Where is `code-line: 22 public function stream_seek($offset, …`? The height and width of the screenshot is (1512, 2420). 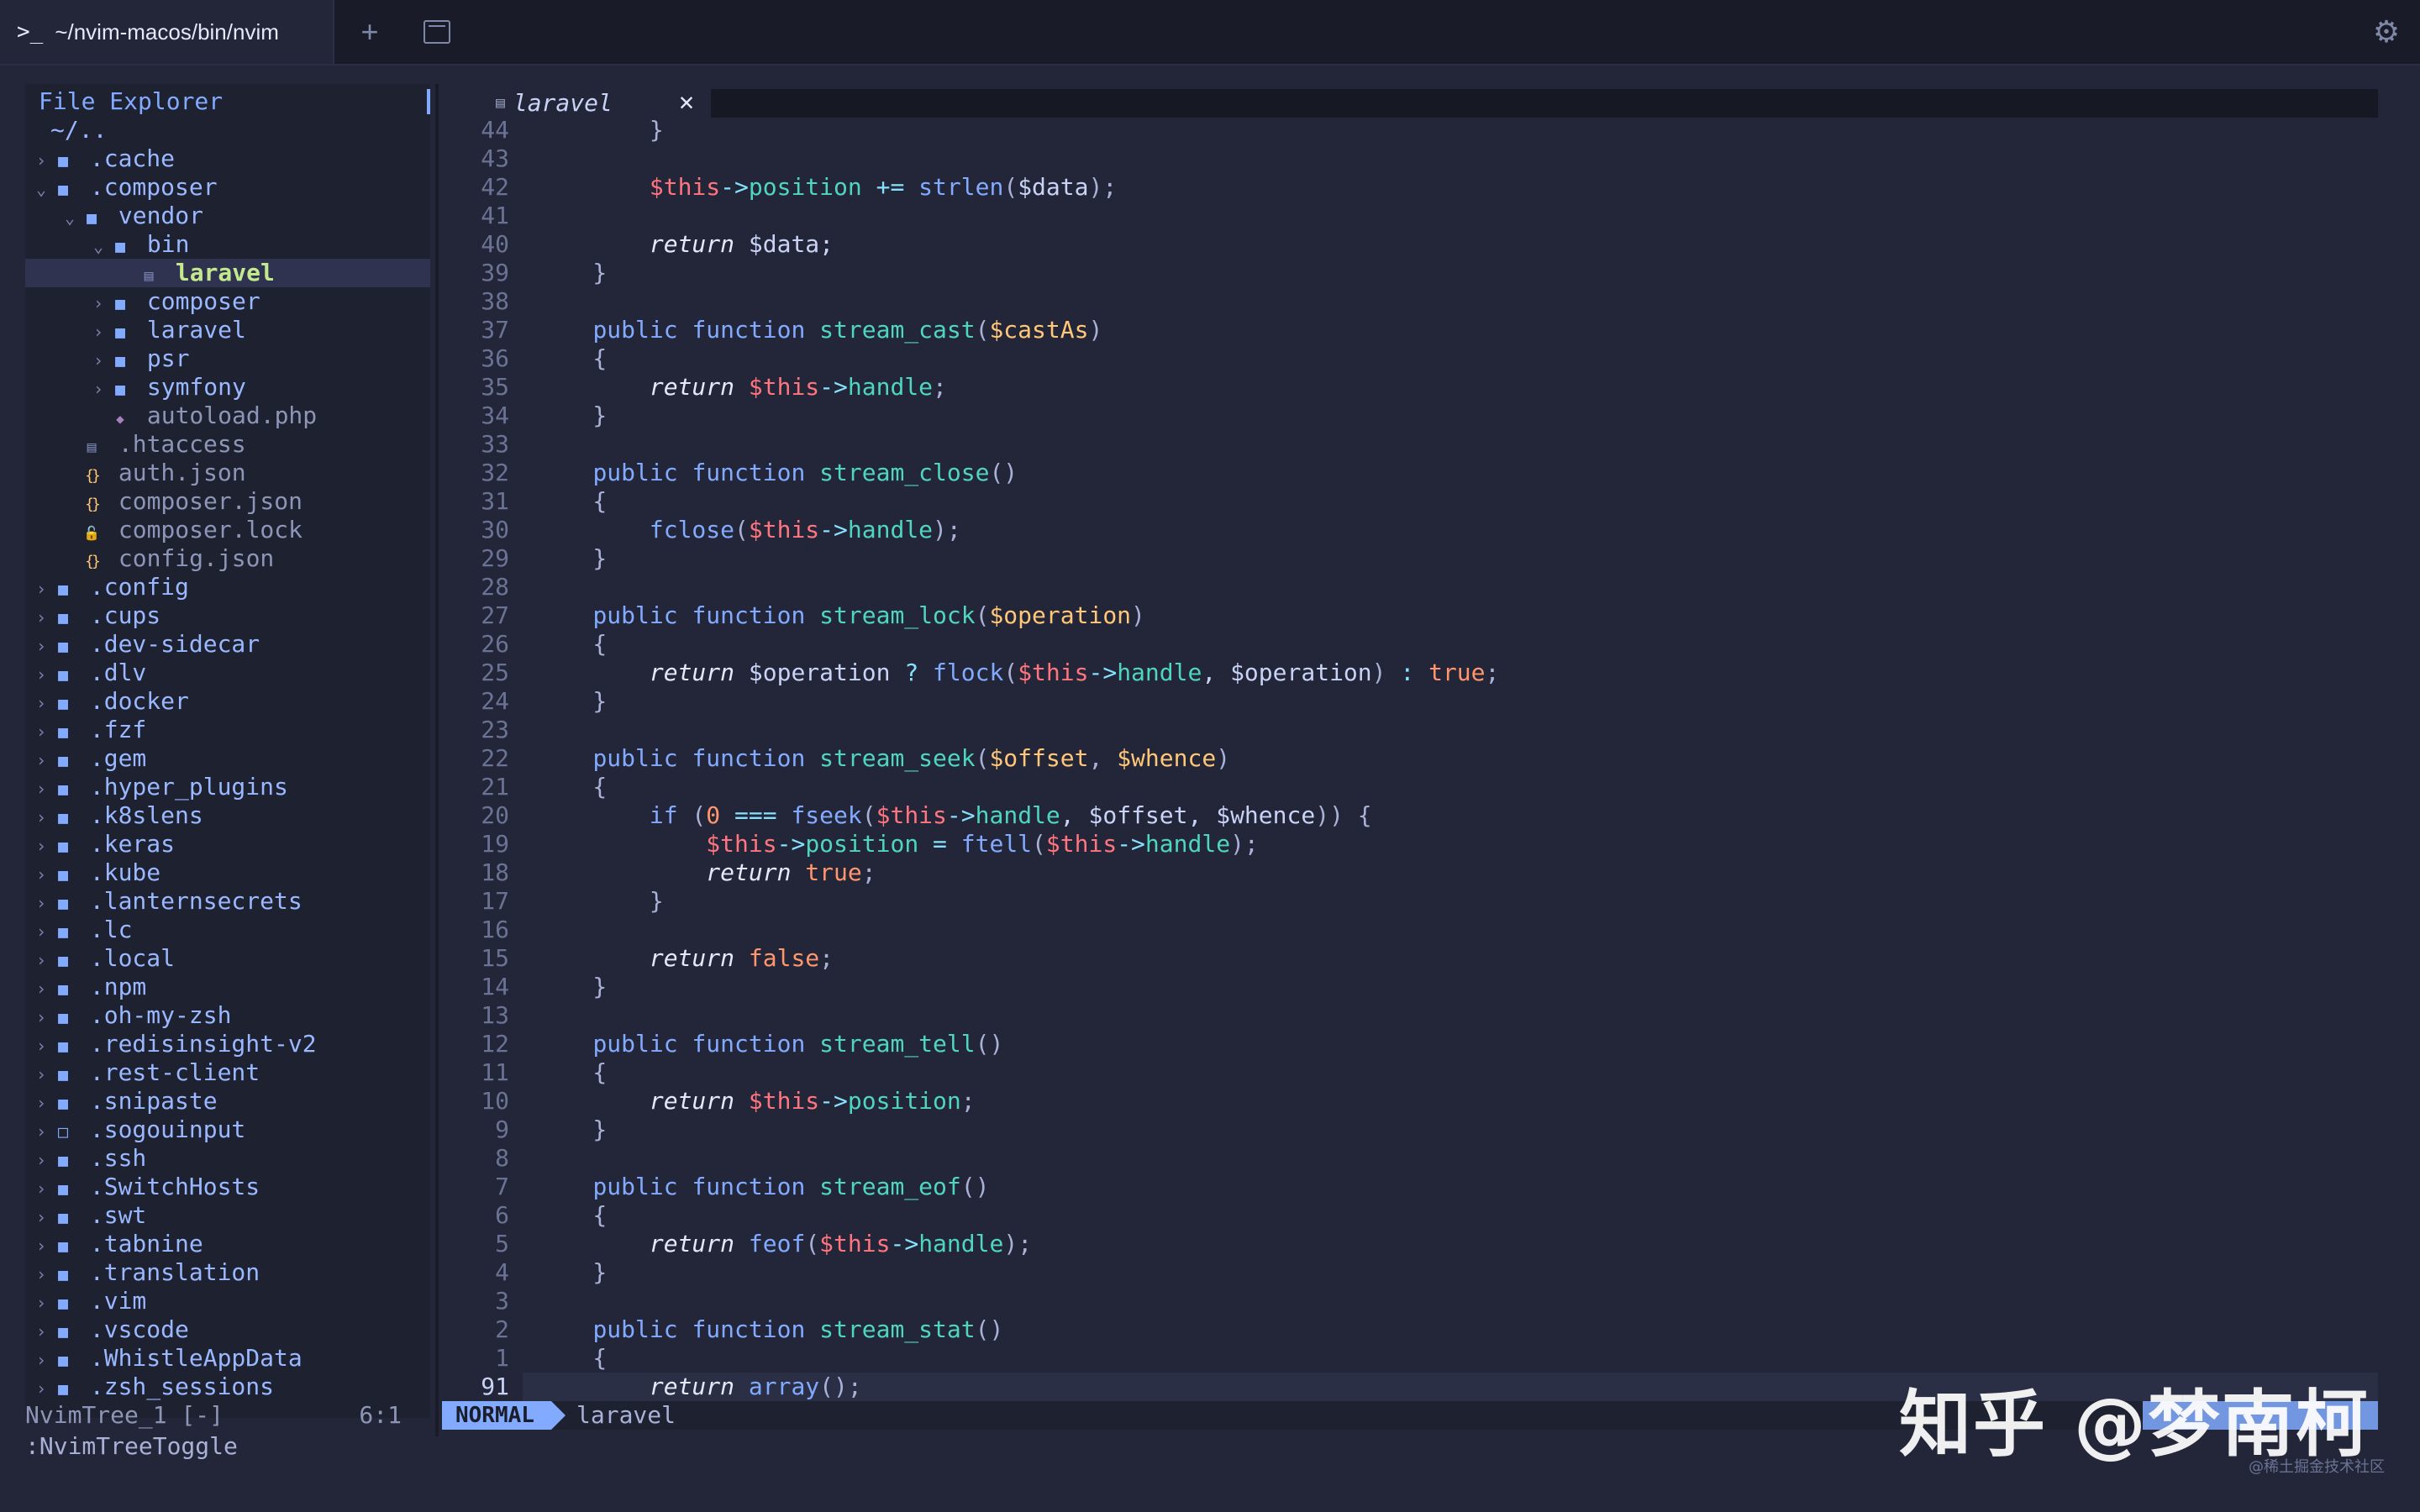 code-line: 22 public function stream_seek($offset, … is located at coordinates (1410, 758).